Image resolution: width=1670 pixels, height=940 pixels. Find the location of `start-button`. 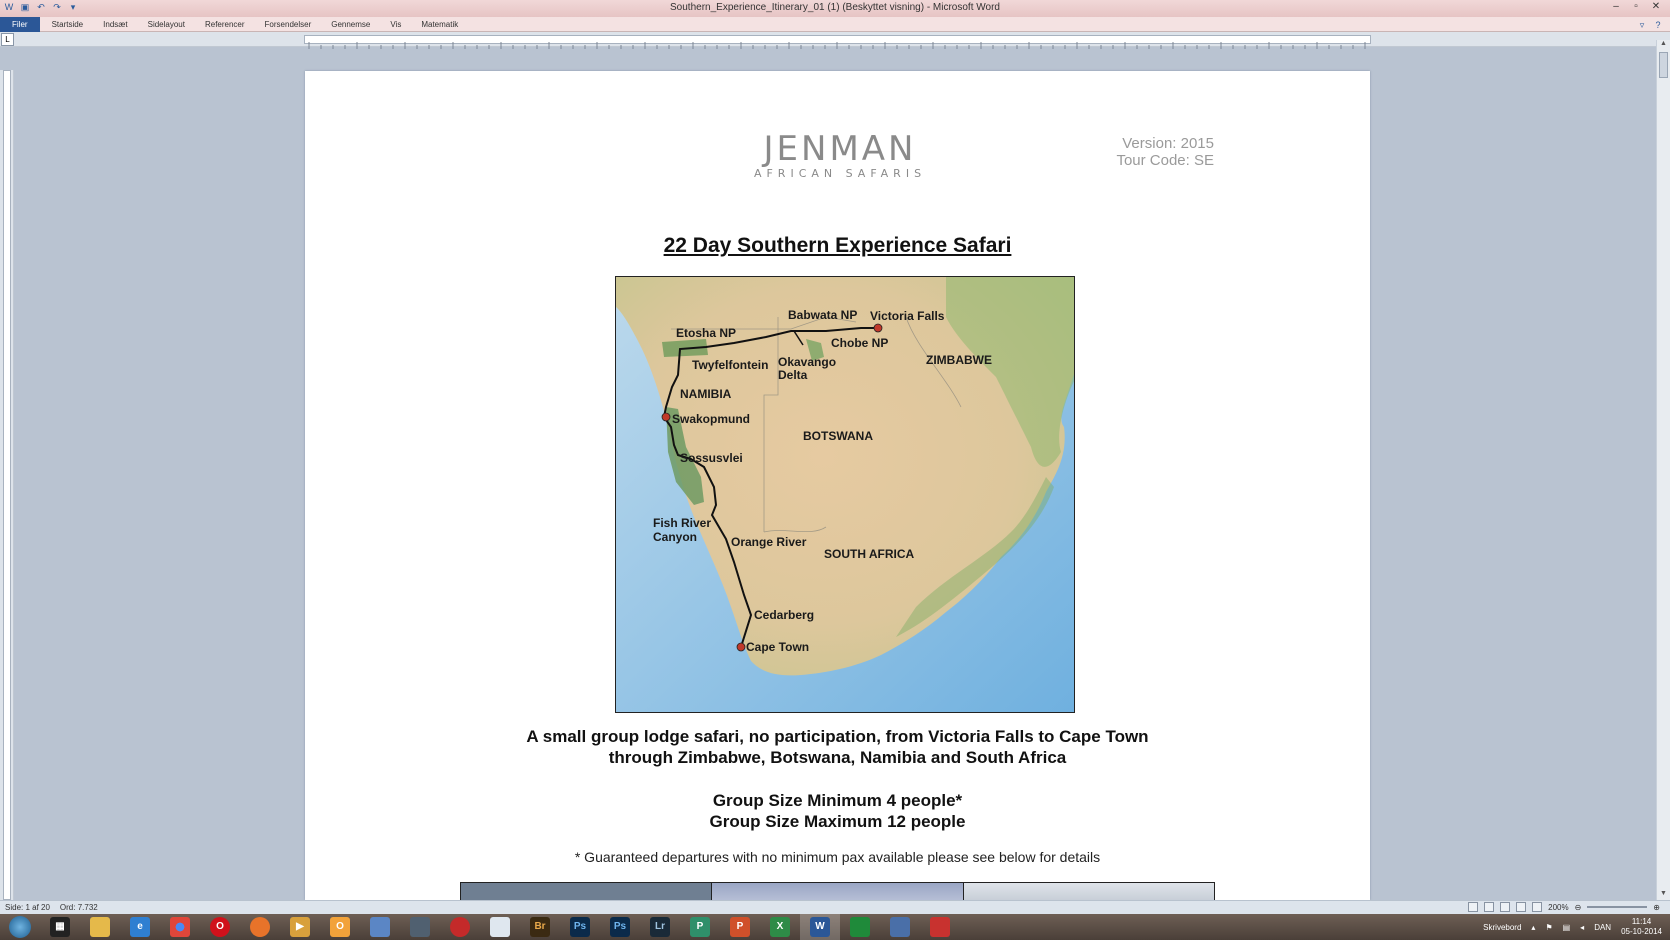

start-button is located at coordinates (20, 927).